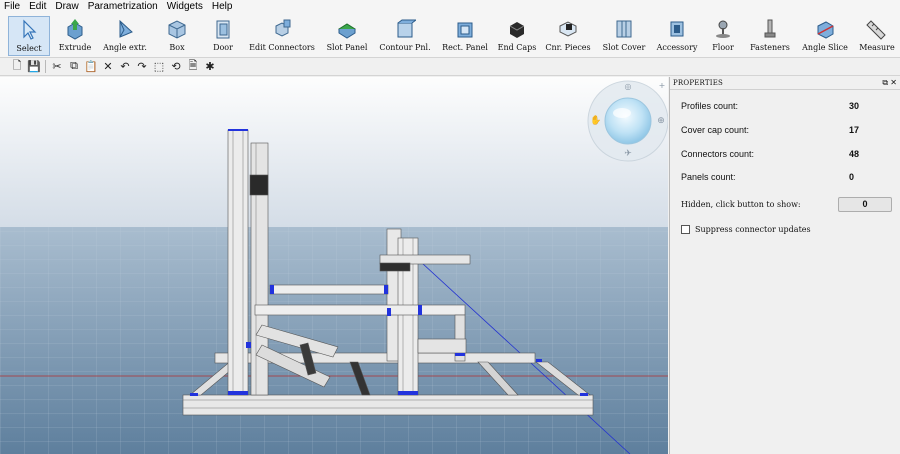 This screenshot has height=454, width=900. Describe the element at coordinates (568, 29) in the screenshot. I see `corner-pieces-icon` at that location.